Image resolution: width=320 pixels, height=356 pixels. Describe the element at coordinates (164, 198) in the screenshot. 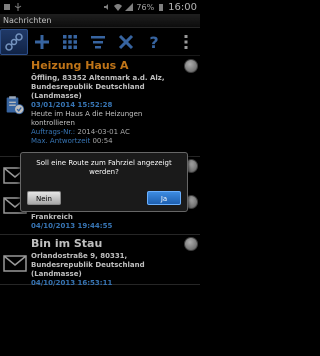

I see `yes-button: Ja` at that location.